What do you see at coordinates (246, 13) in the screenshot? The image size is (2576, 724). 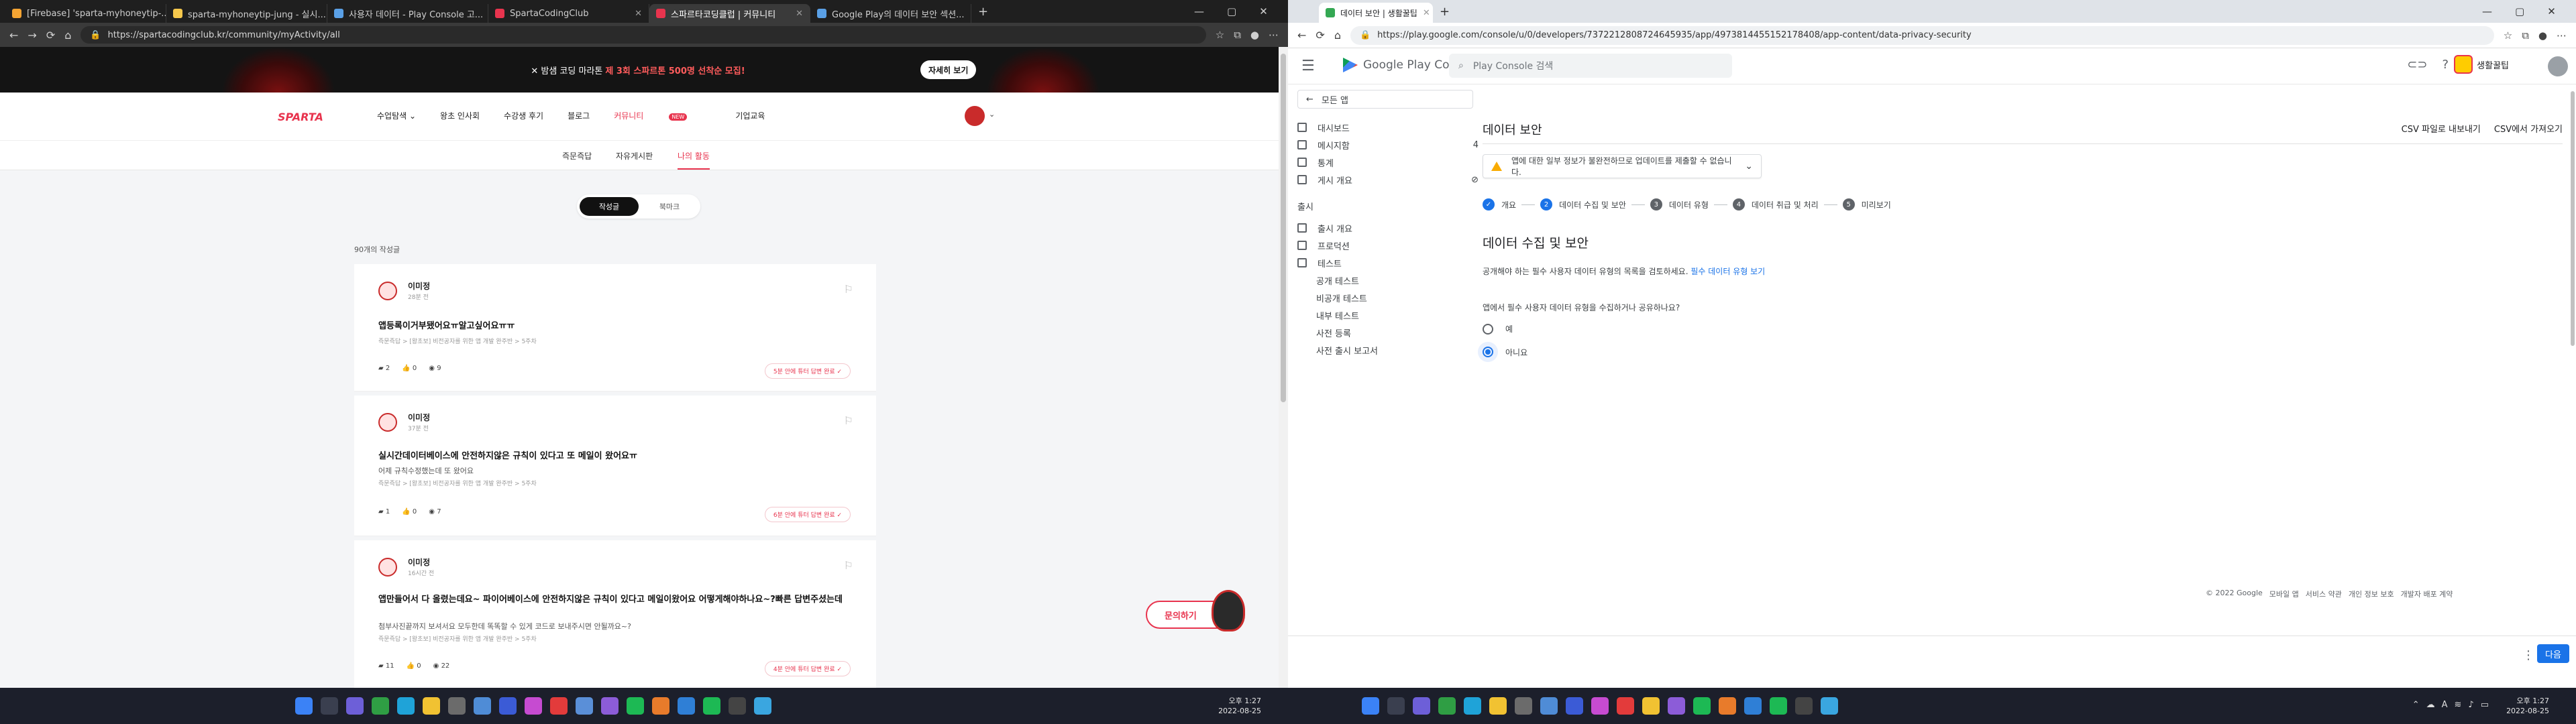 I see `browser-tab: sparta-myhoneytip-jung - 실시...✕` at bounding box center [246, 13].